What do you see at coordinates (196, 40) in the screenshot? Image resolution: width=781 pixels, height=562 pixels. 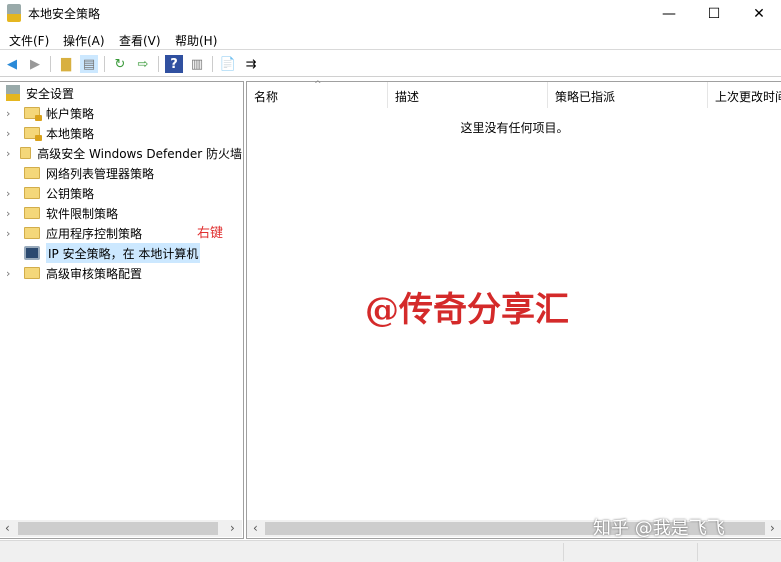 I see `menu-help: 帮助(H)` at bounding box center [196, 40].